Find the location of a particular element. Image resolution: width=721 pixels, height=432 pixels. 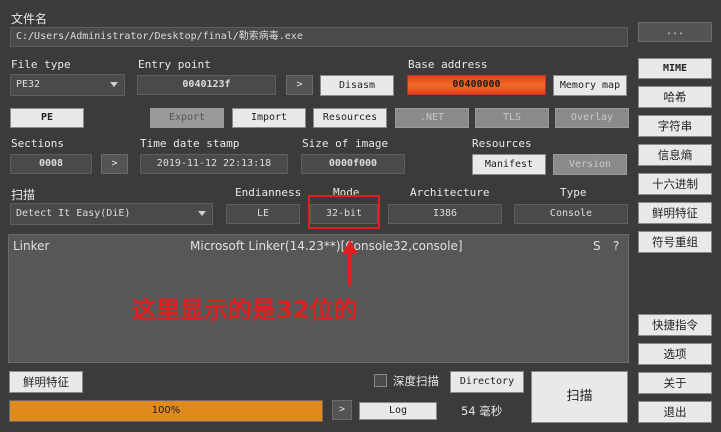

sections-go-button: > is located at coordinates (114, 164).